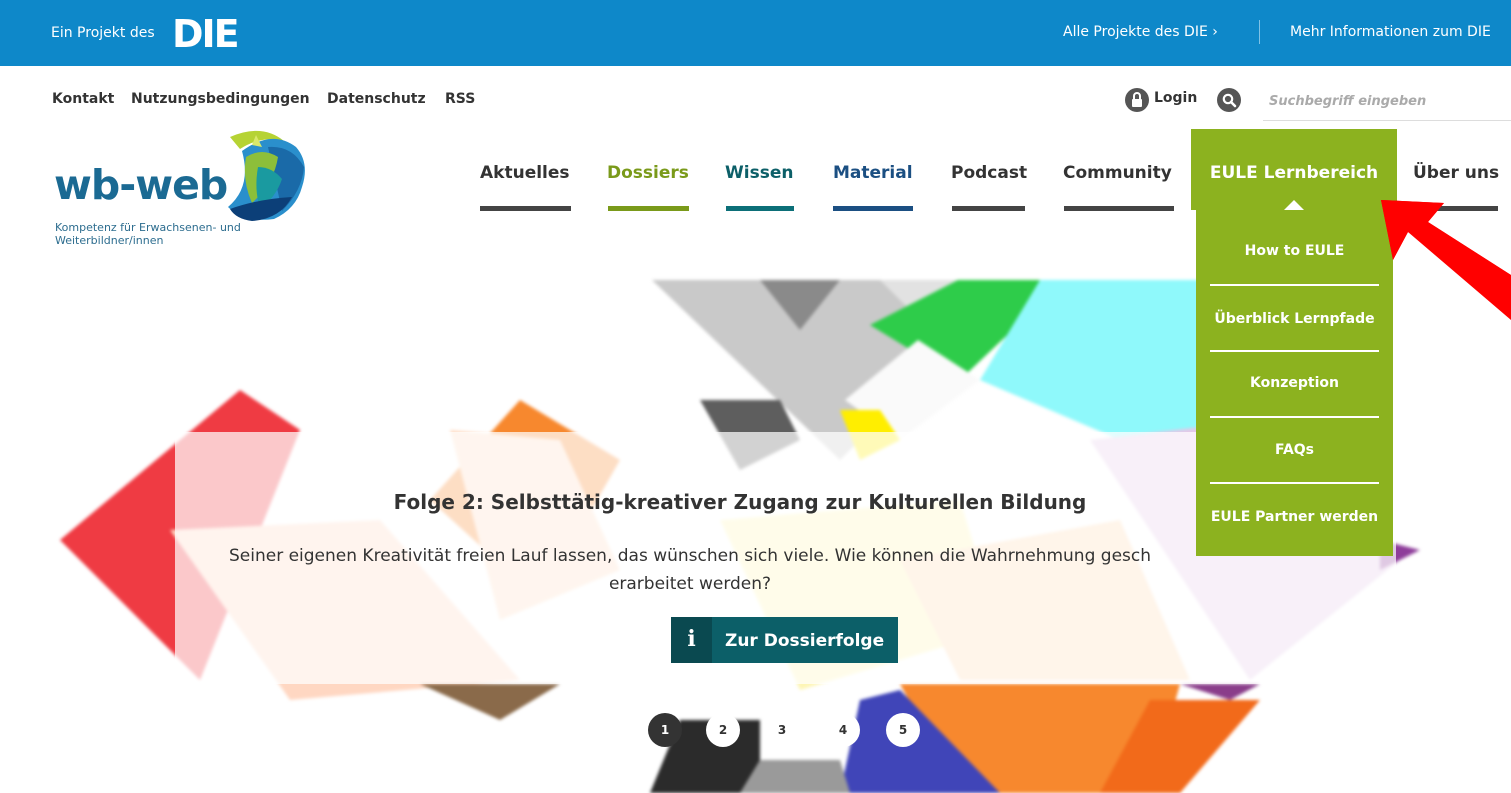 The height and width of the screenshot is (793, 1511). I want to click on project-prefix: Ein Projekt des, so click(103, 33).